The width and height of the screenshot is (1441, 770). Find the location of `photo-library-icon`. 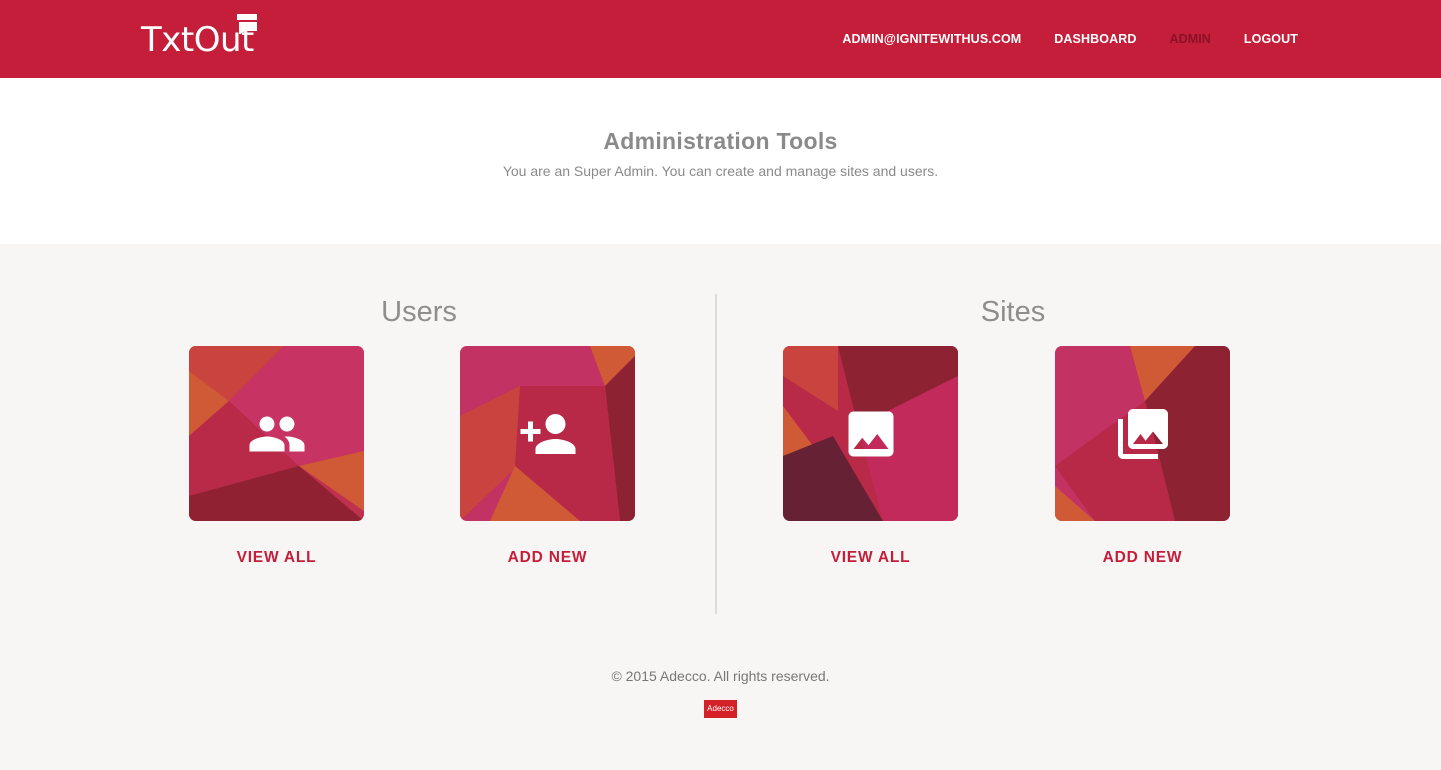

photo-library-icon is located at coordinates (1142, 433).